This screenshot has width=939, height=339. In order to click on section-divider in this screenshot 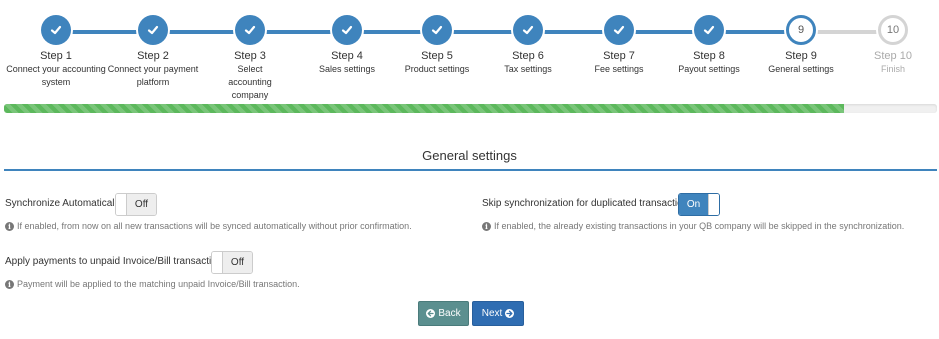, I will do `click(470, 170)`.